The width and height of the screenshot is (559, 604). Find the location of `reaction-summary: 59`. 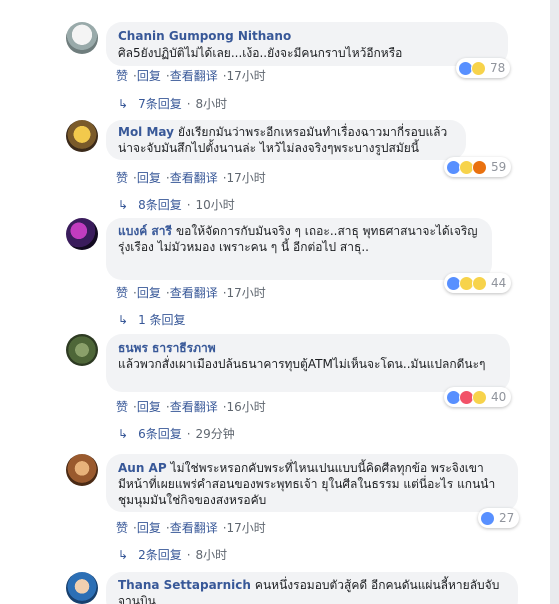

reaction-summary: 59 is located at coordinates (478, 167).